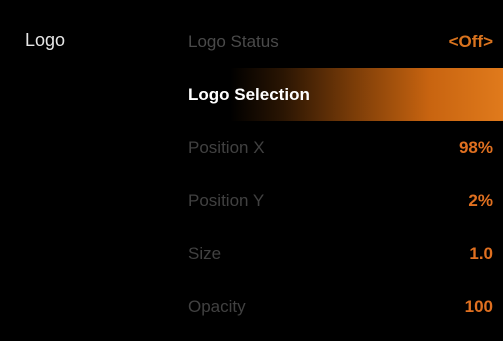 This screenshot has height=341, width=503. What do you see at coordinates (480, 200) in the screenshot?
I see `menu-item-value: 2%` at bounding box center [480, 200].